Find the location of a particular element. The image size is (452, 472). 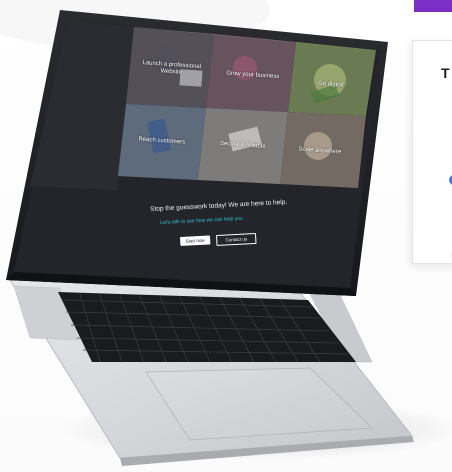

start-now-button: Start now is located at coordinates (195, 240).